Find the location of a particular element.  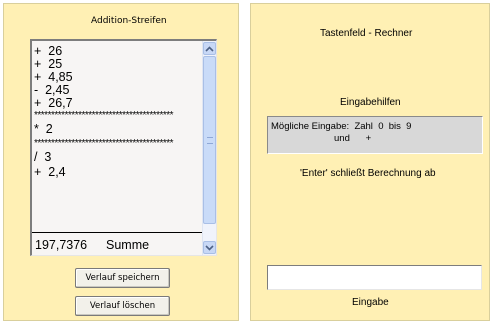

chevron-down-icon is located at coordinates (209, 247).